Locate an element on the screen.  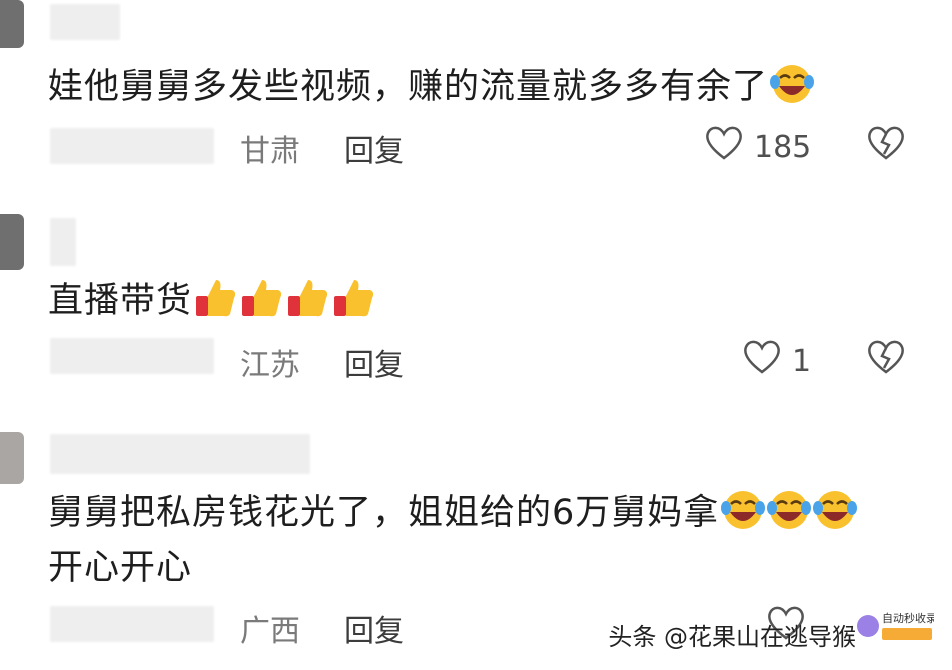
site-logo-text: 自动秒收录 is located at coordinates (908, 618).